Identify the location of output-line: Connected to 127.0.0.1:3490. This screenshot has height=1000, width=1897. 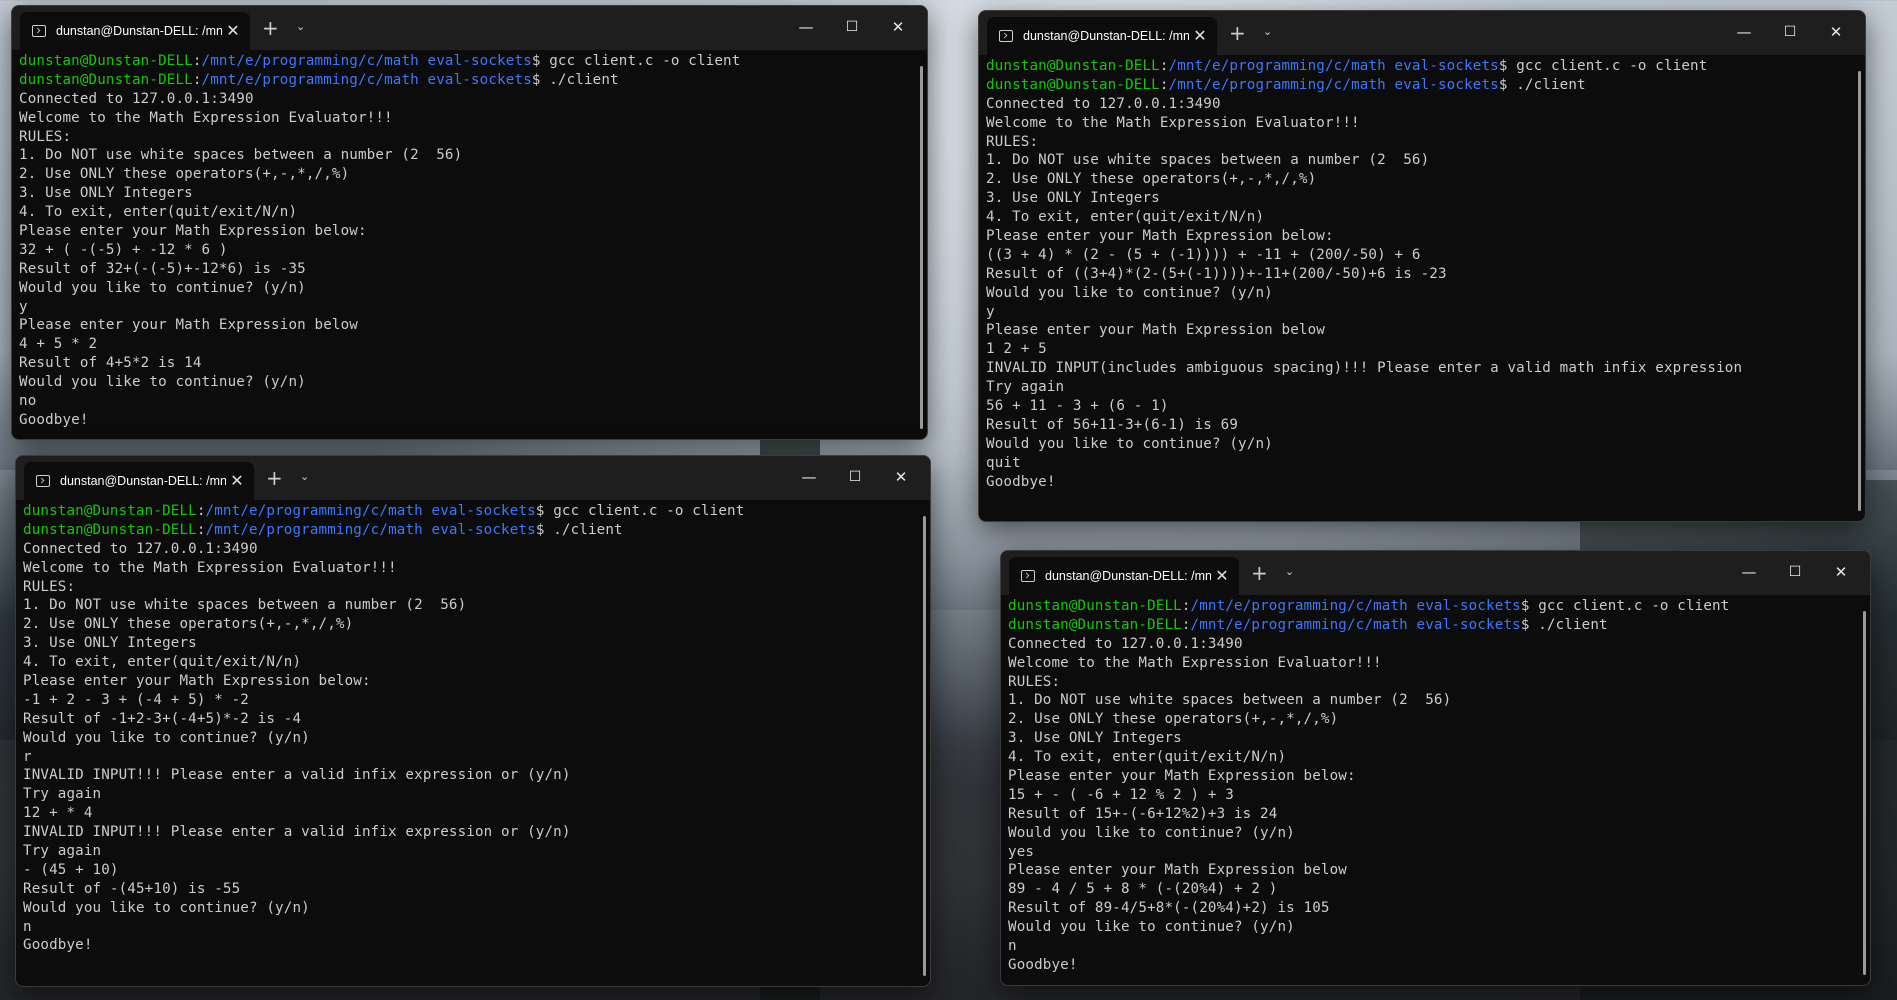
(1125, 643).